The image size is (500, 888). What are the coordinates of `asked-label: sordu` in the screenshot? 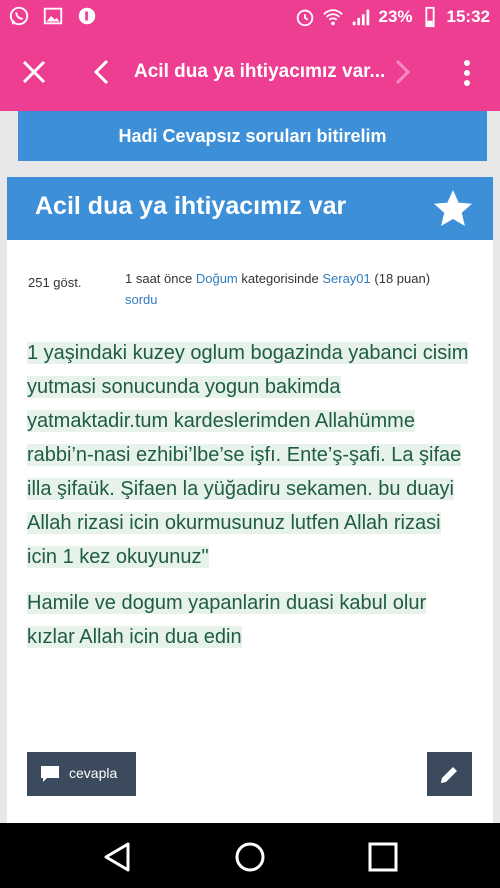 It's located at (141, 299).